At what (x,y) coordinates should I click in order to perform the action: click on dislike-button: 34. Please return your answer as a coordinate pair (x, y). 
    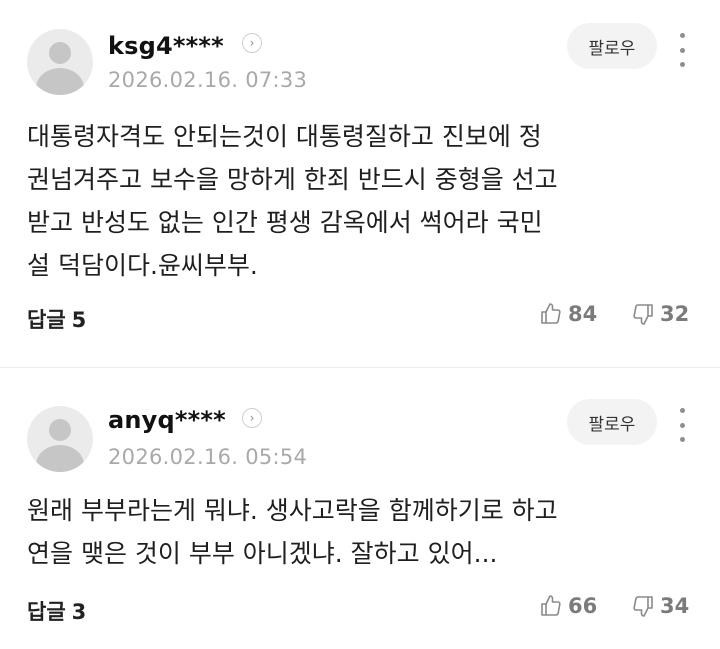
    Looking at the image, I should click on (660, 606).